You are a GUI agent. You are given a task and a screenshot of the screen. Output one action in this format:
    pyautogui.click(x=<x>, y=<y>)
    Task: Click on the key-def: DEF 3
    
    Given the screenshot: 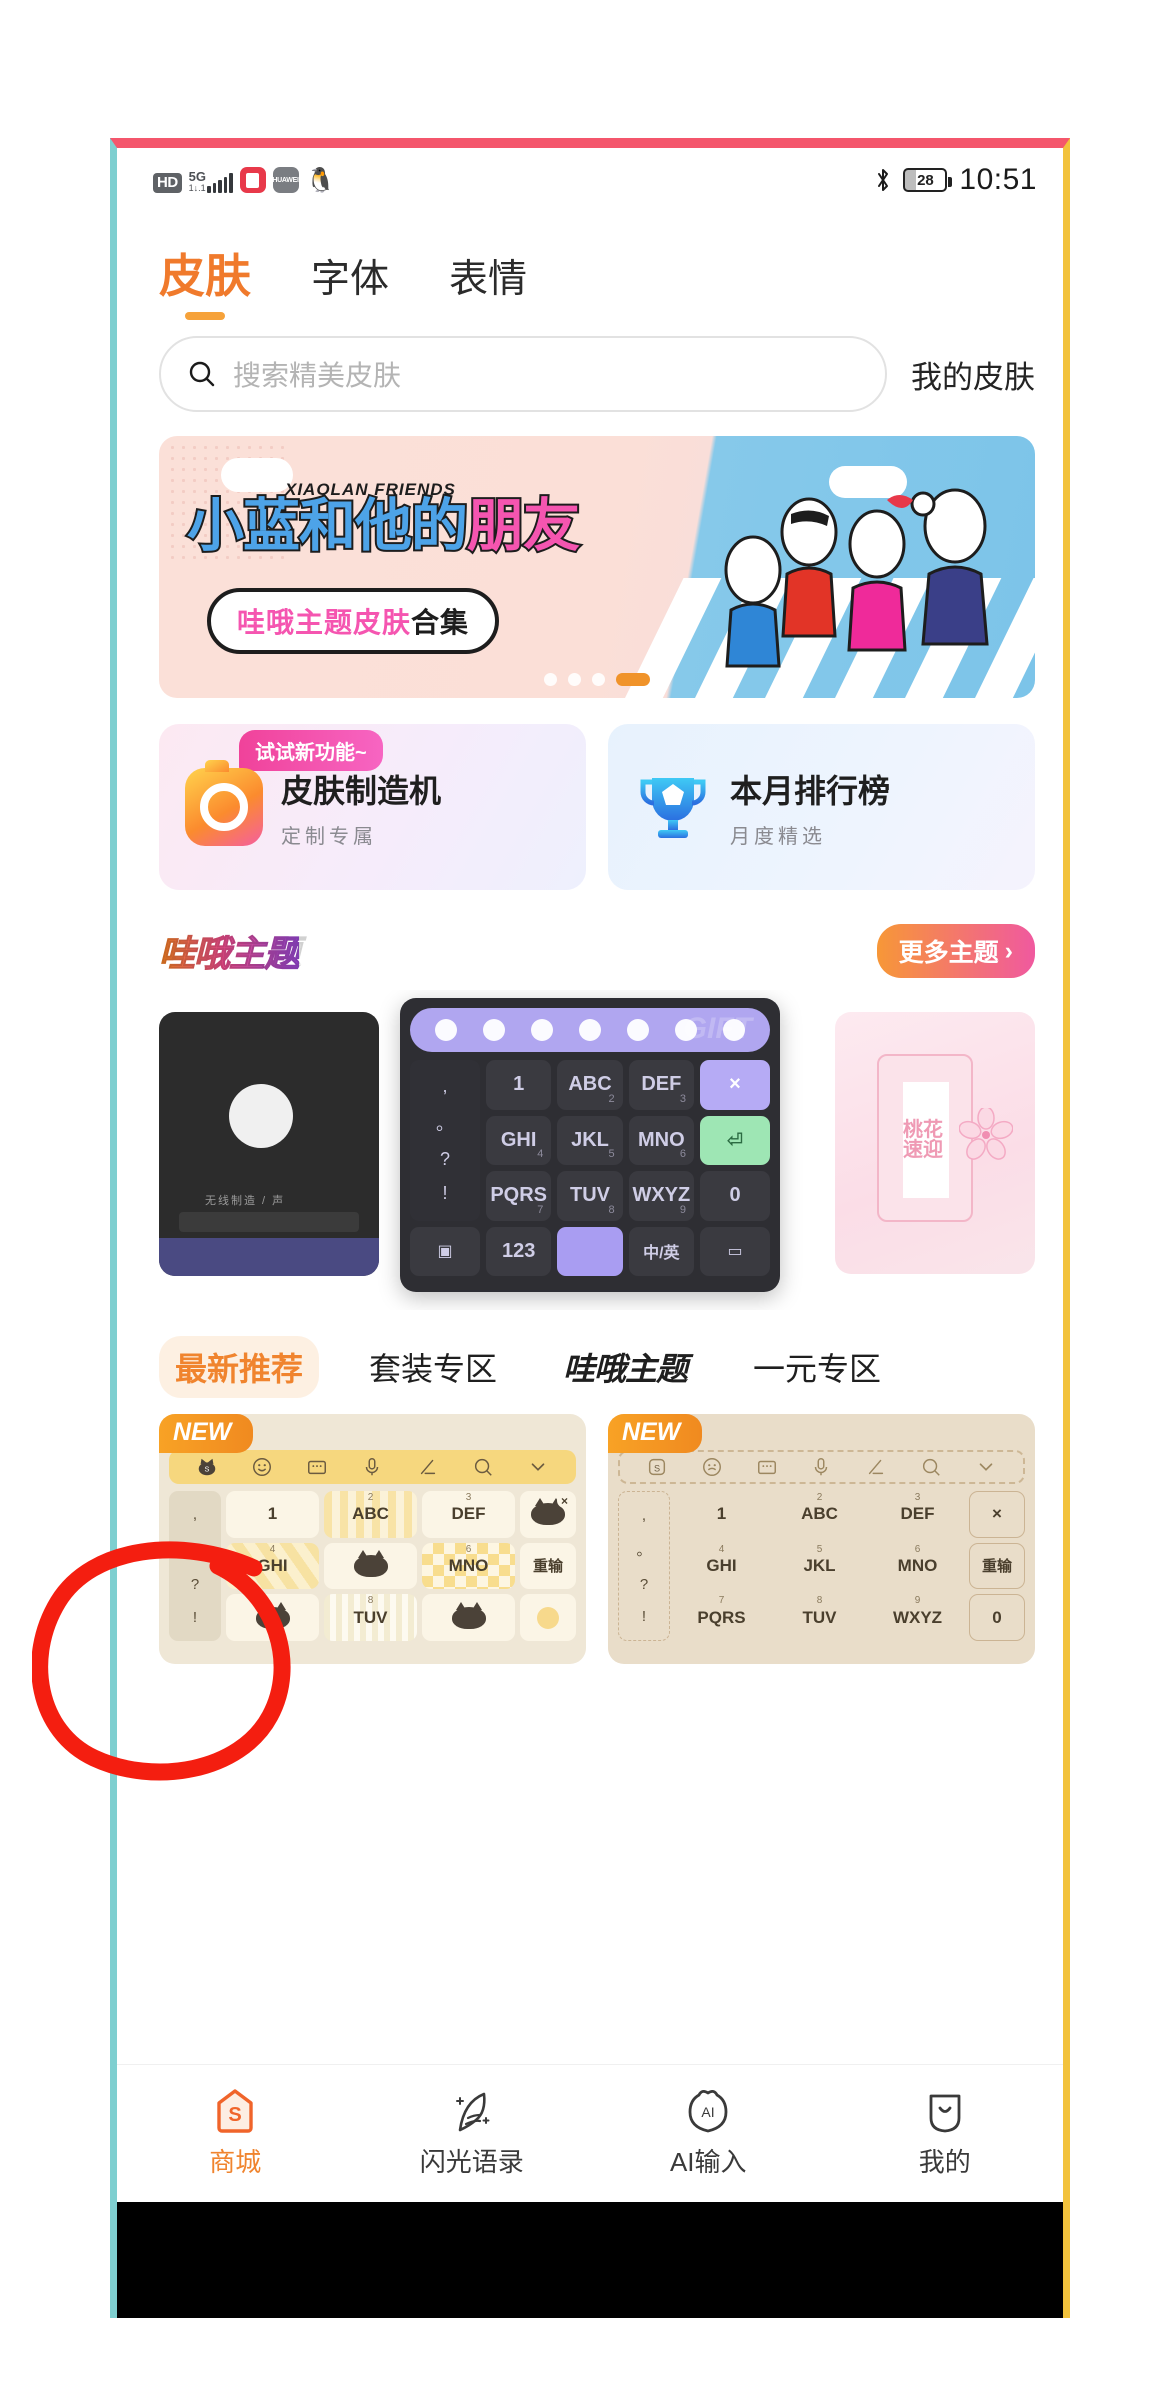 What is the action you would take?
    pyautogui.click(x=661, y=1085)
    